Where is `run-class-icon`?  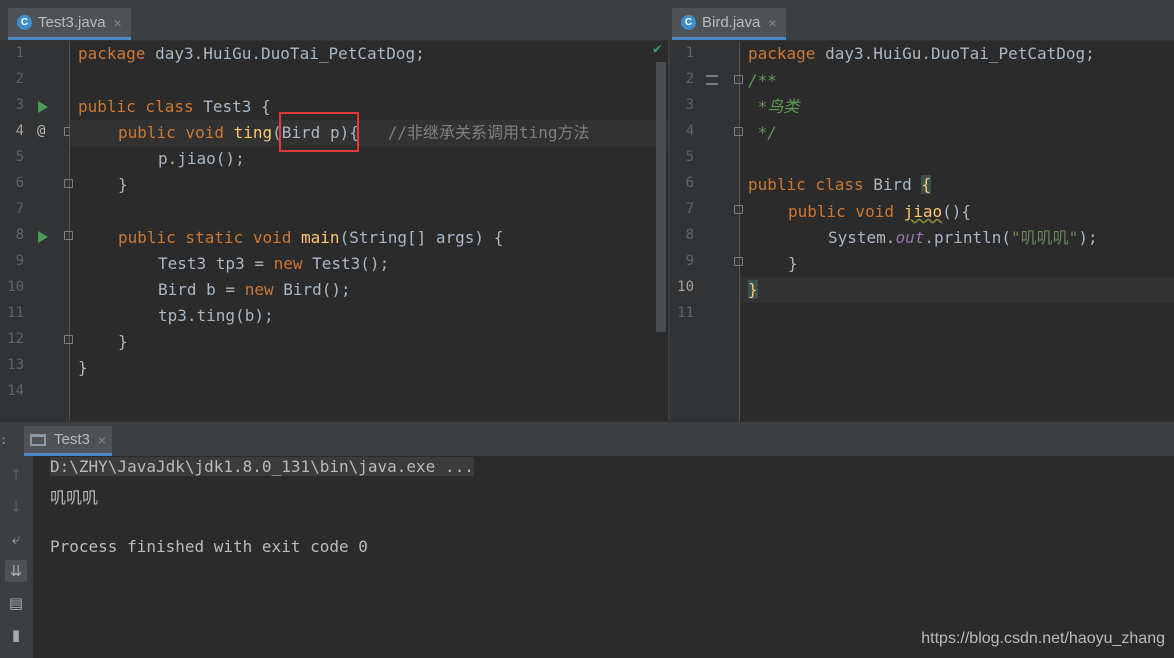 run-class-icon is located at coordinates (43, 107).